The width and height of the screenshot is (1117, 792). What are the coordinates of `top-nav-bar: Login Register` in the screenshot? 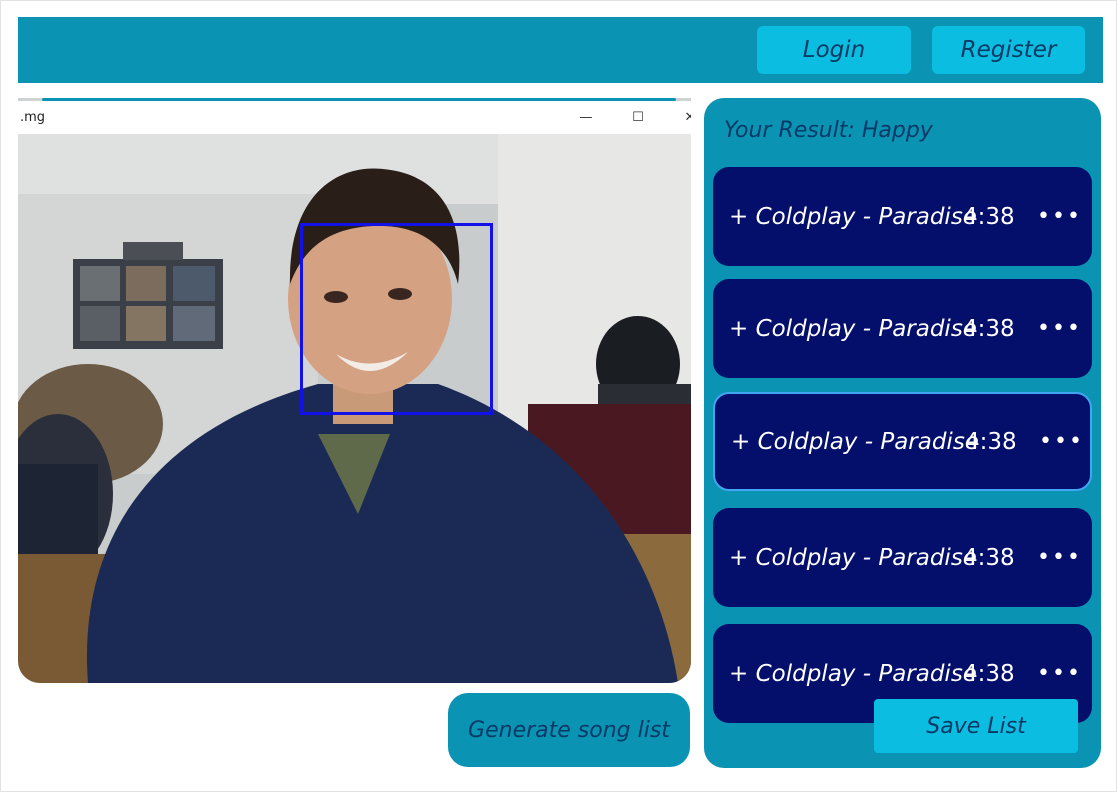 It's located at (560, 50).